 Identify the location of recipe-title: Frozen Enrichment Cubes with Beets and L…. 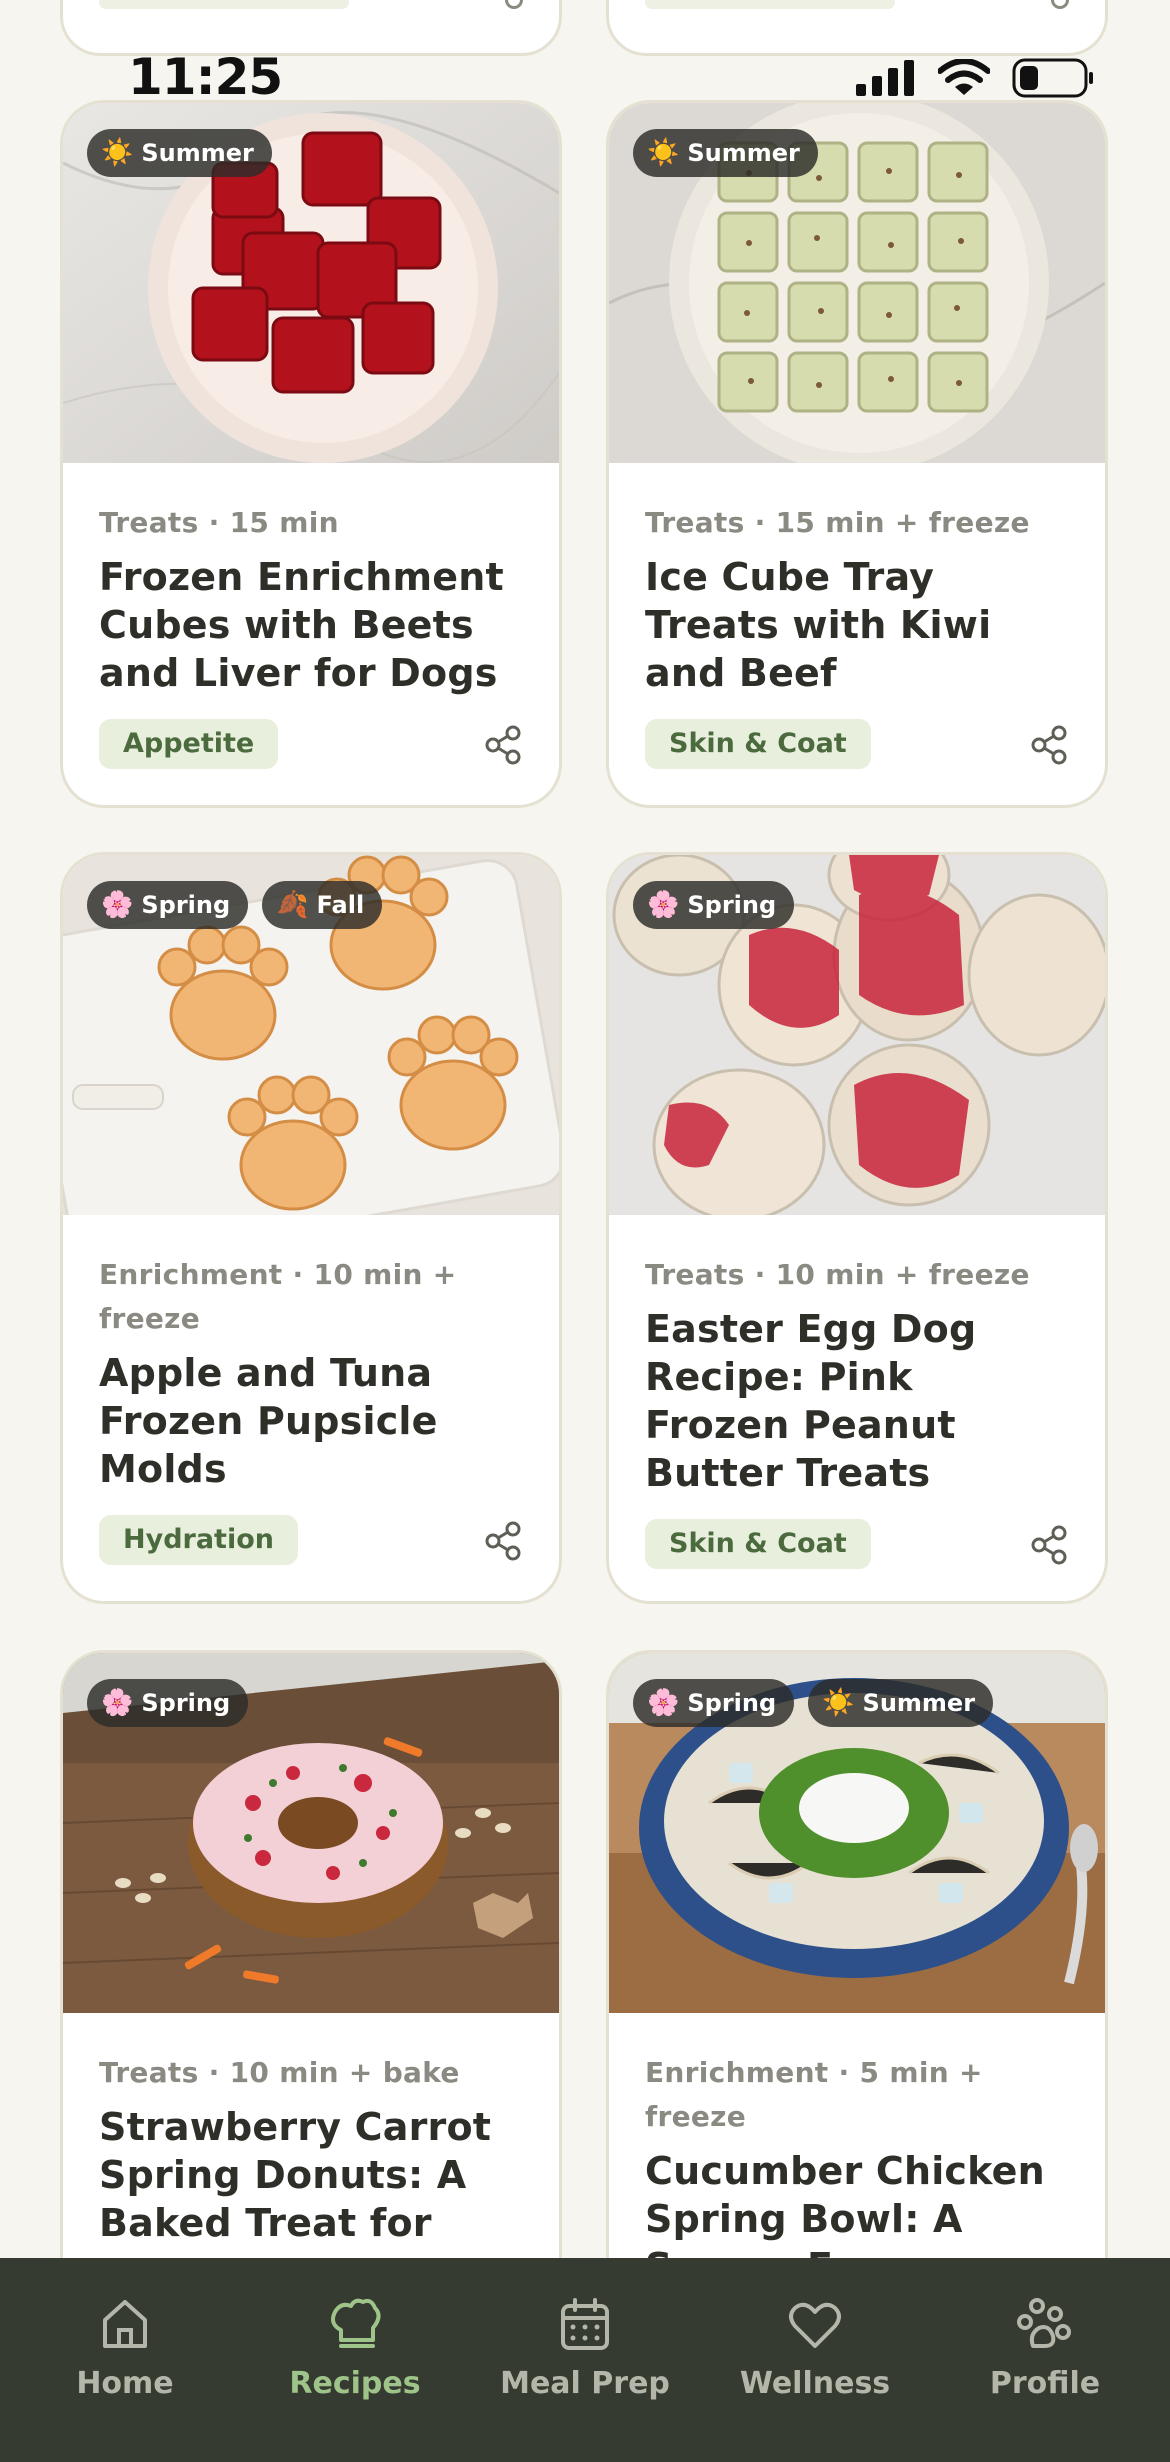
(311, 625).